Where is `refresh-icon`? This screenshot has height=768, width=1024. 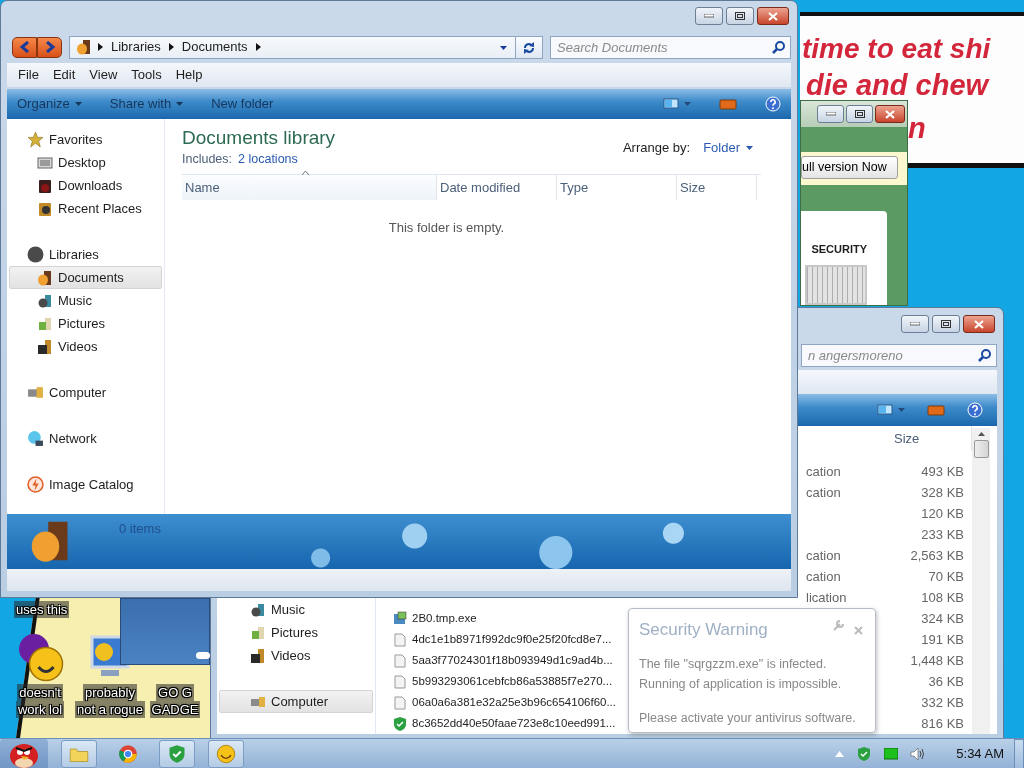
refresh-icon is located at coordinates (529, 47).